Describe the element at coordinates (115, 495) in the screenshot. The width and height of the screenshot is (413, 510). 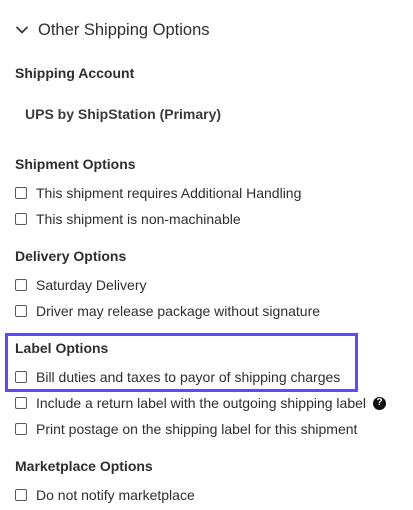
I see `option-label: Do not notify marketplace` at that location.